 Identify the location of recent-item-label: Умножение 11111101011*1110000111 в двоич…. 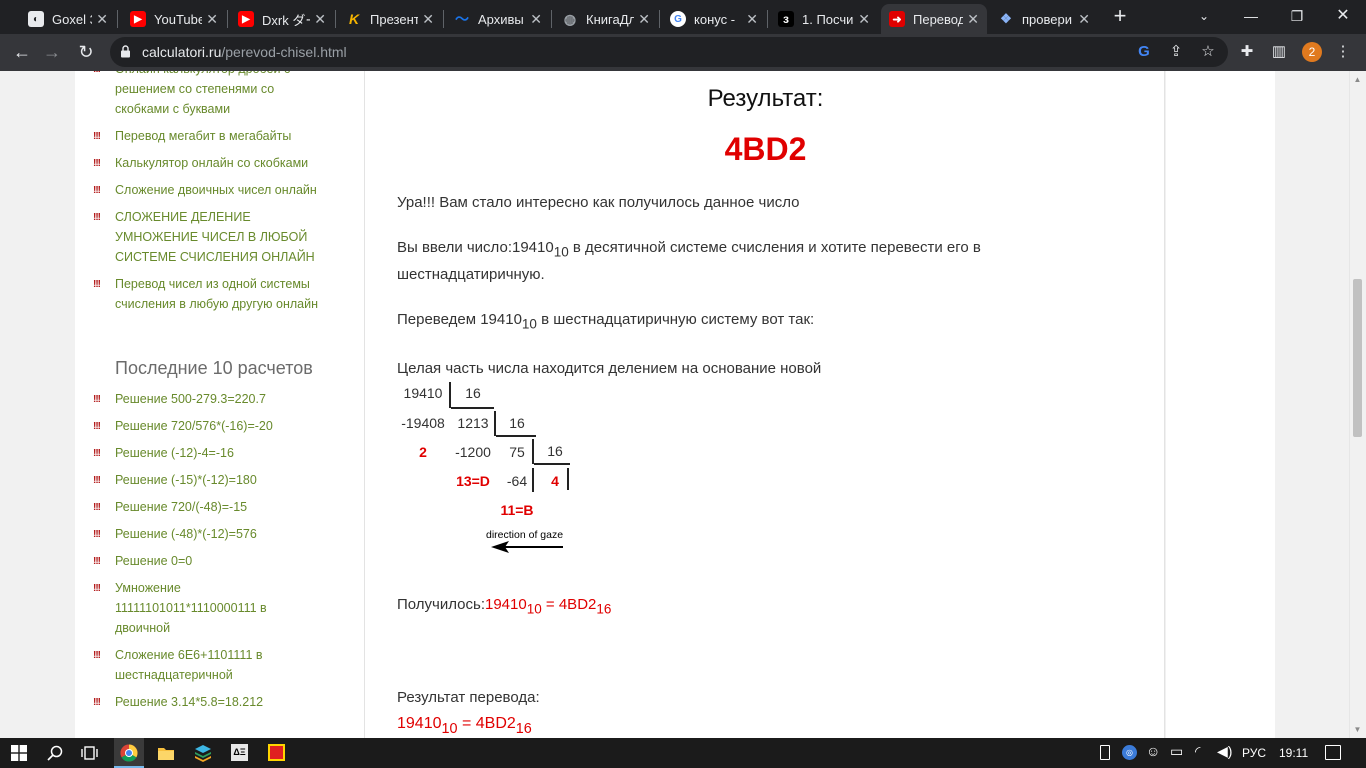
(191, 608).